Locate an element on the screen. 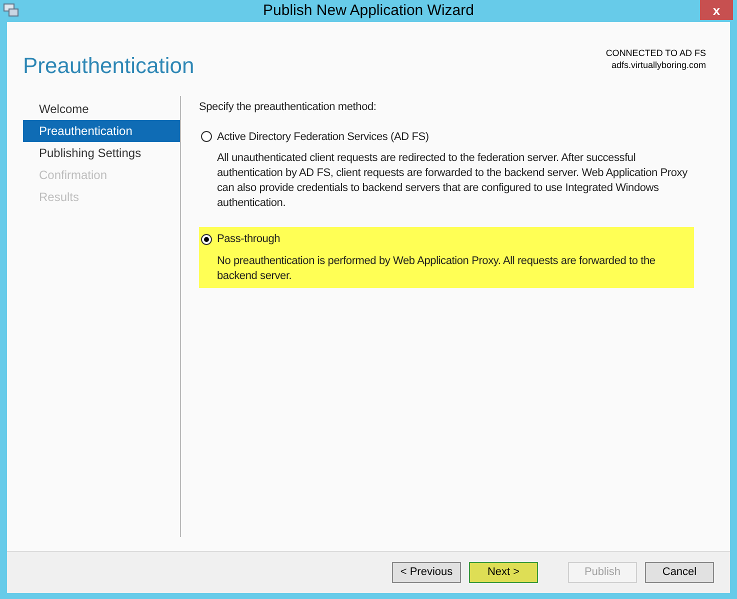  step-item: Publishing Settings is located at coordinates (101, 153).